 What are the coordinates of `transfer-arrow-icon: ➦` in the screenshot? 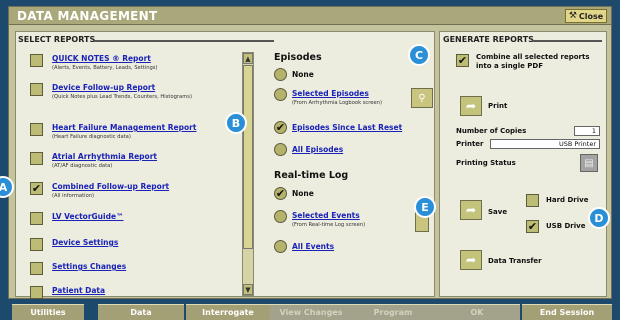 It's located at (471, 260).